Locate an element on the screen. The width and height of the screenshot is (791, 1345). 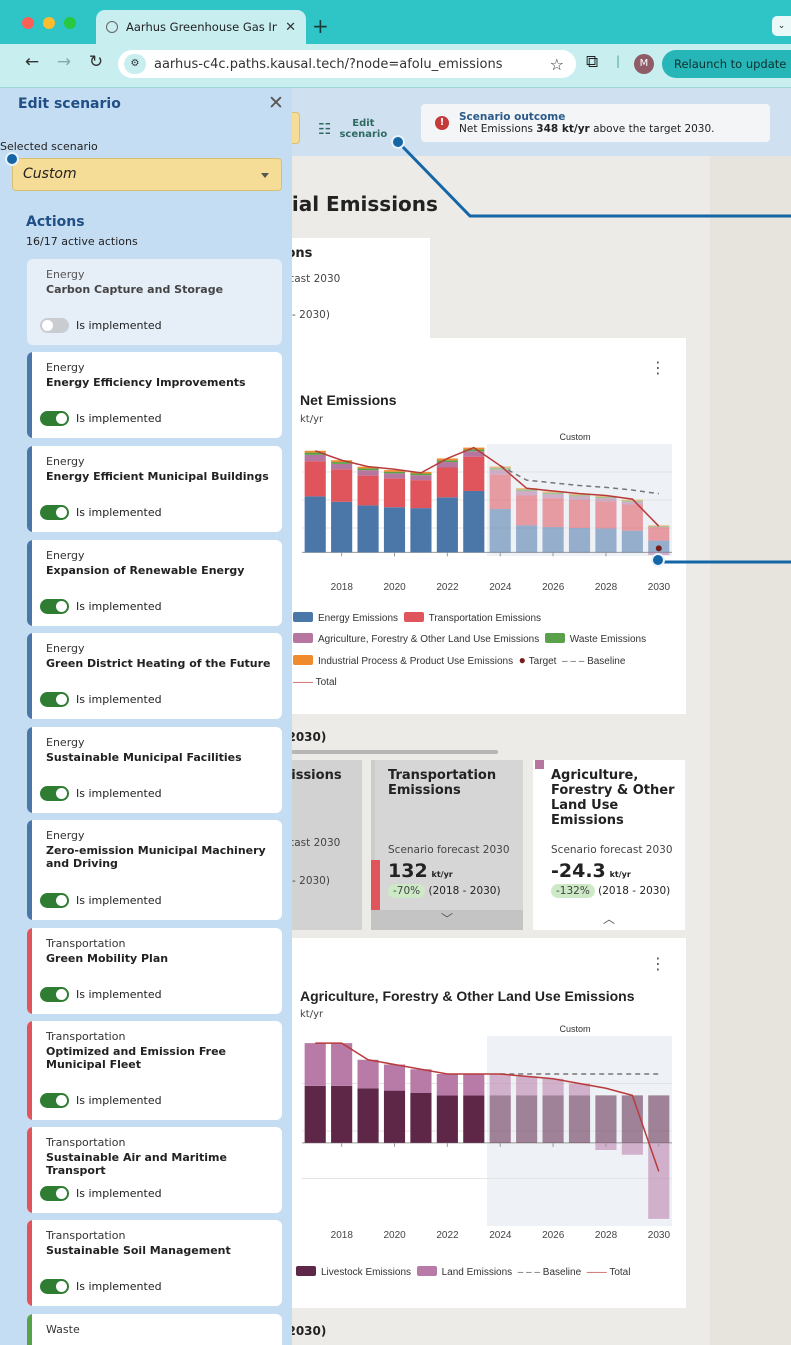
callout-dot-select is located at coordinates (12, 159).